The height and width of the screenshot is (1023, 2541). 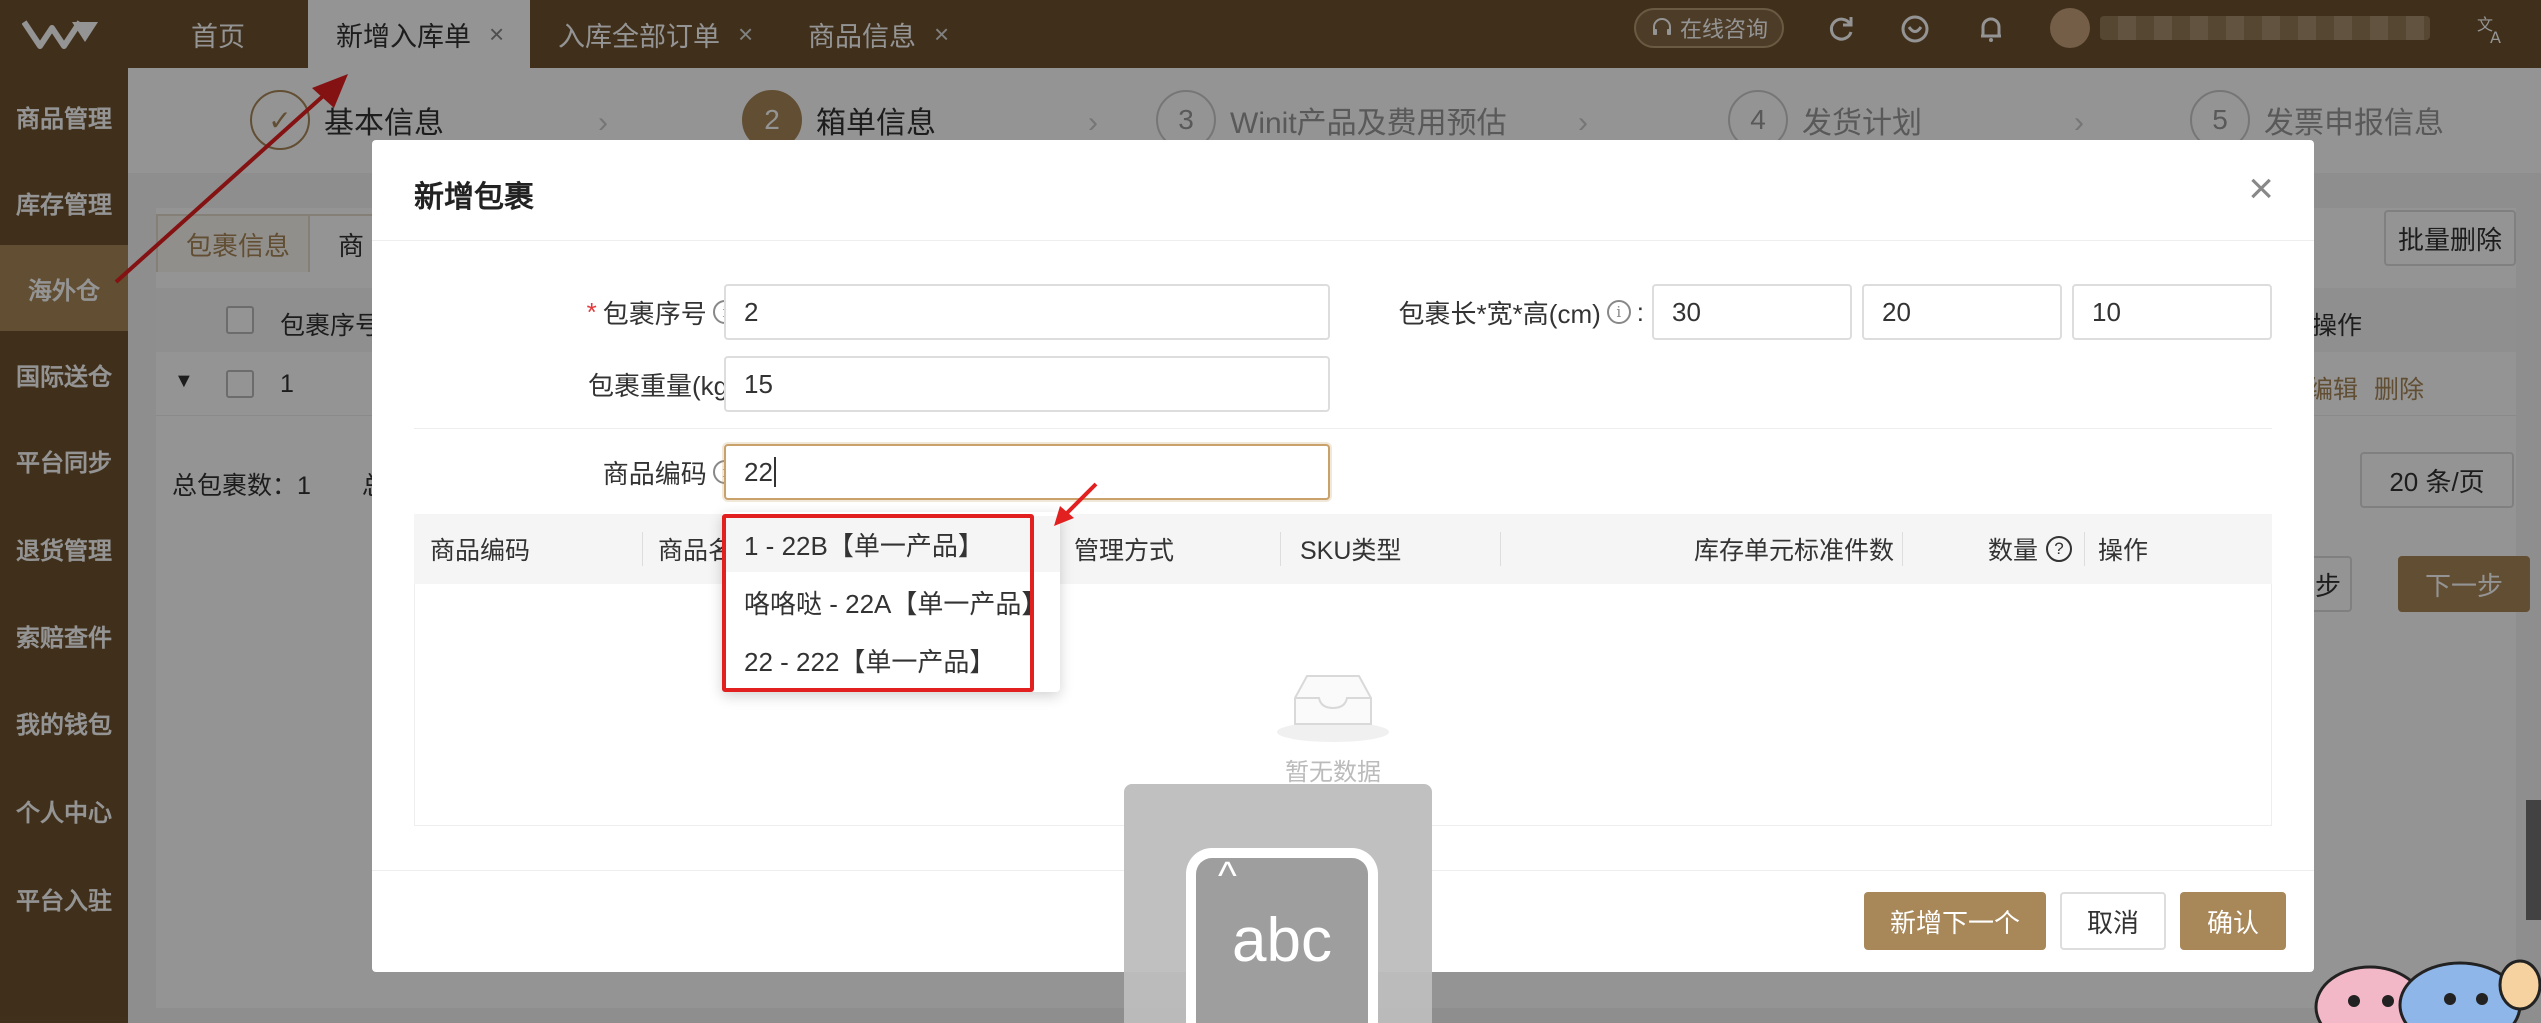 What do you see at coordinates (1282, 940) in the screenshot?
I see `keyboard-text: abc` at bounding box center [1282, 940].